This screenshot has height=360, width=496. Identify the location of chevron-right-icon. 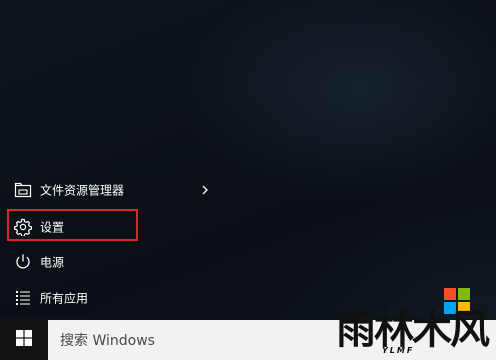
(205, 190).